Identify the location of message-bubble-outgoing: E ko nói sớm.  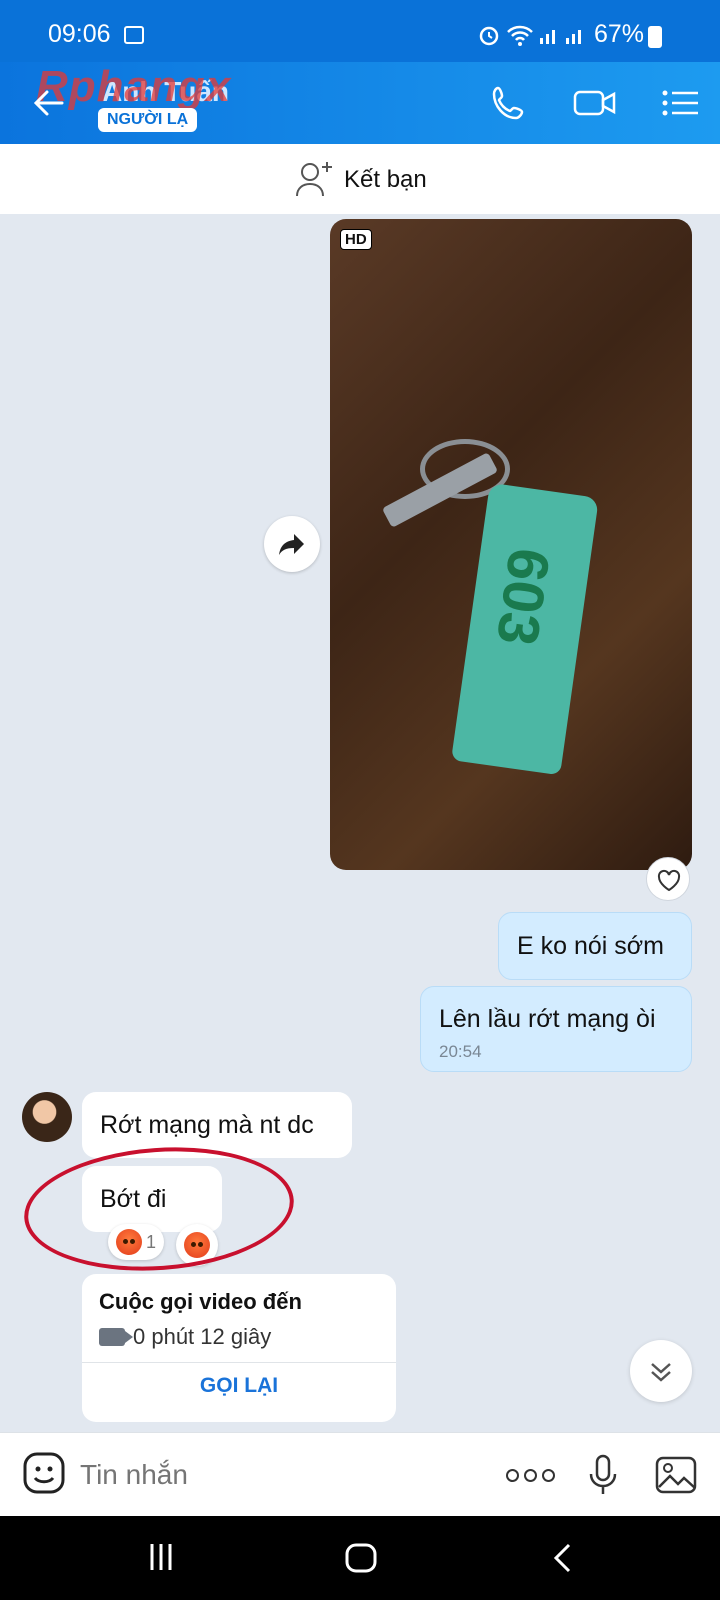
(595, 946).